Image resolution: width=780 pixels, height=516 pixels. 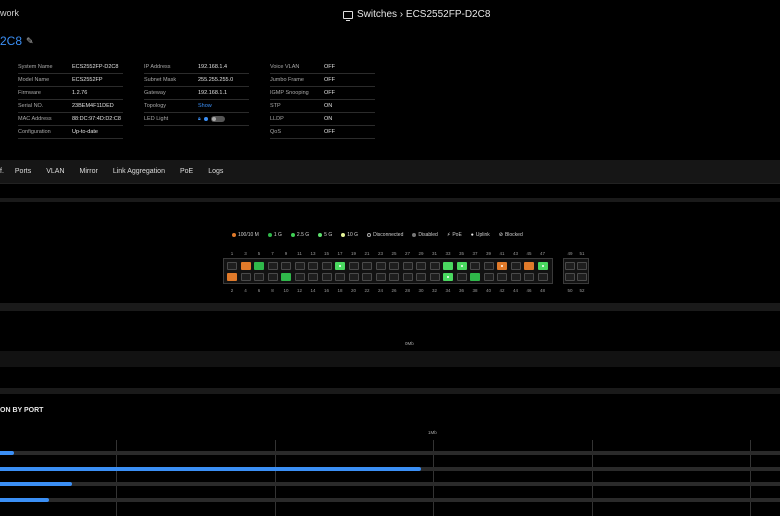 I want to click on port-number: 2, so click(x=232, y=290).